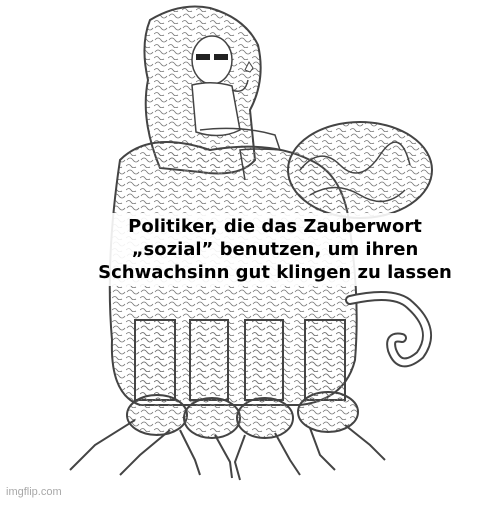  I want to click on imgflip-watermark: imgflip.com, so click(34, 492).